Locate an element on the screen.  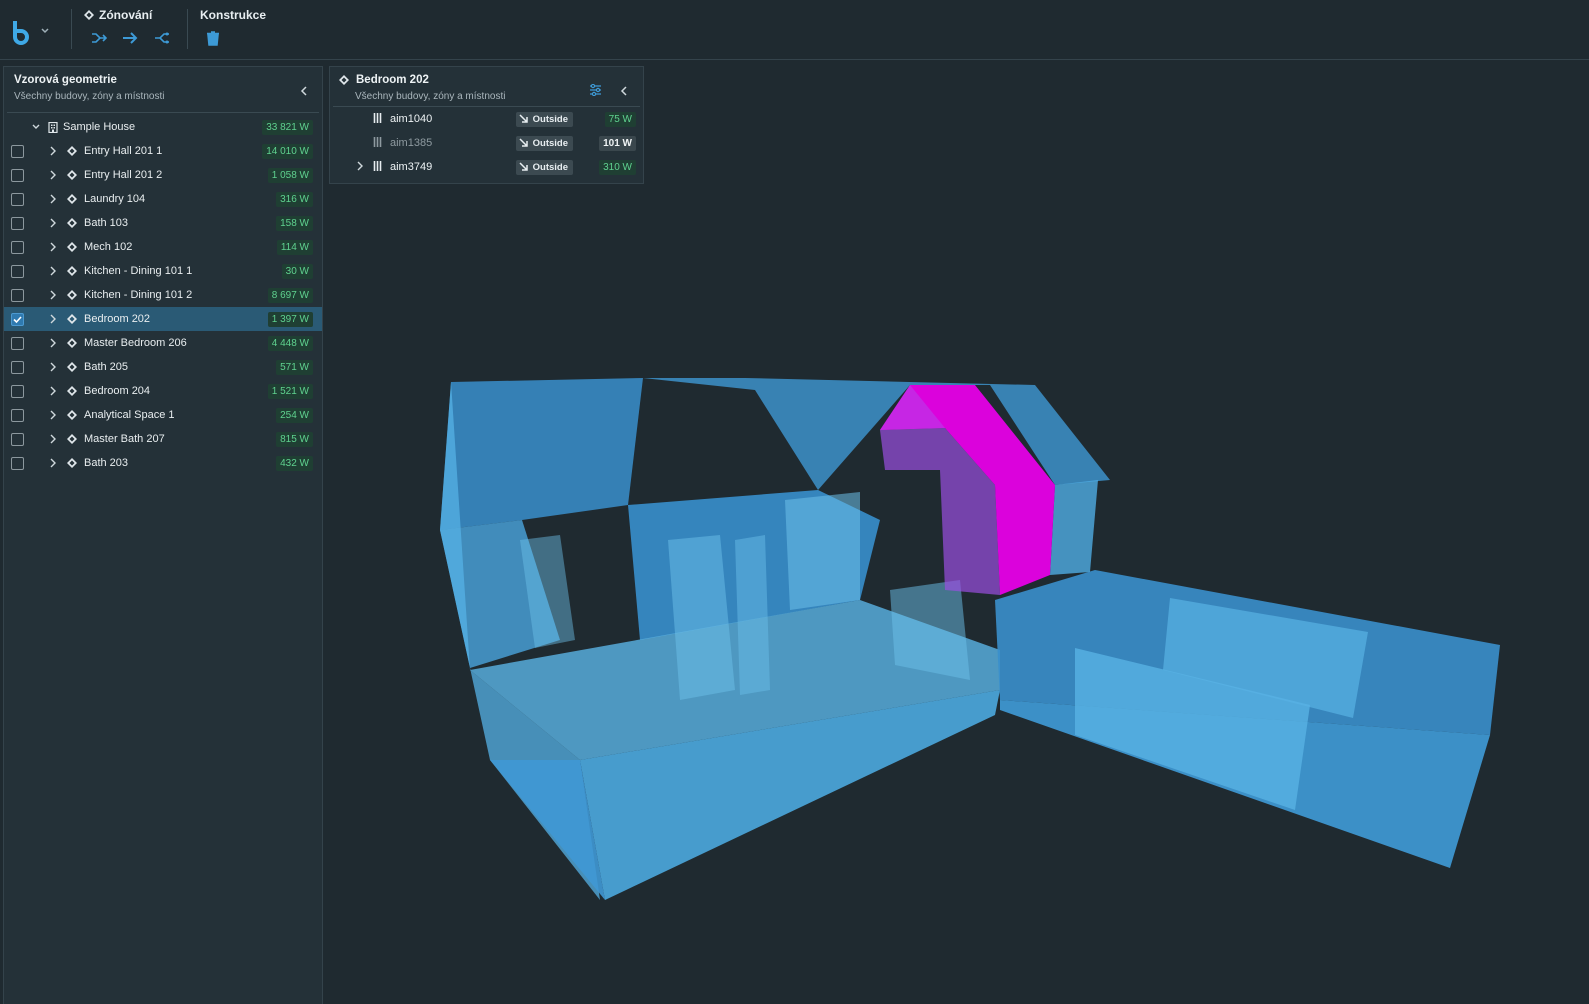
boundary-label: Outside is located at coordinates (550, 119).